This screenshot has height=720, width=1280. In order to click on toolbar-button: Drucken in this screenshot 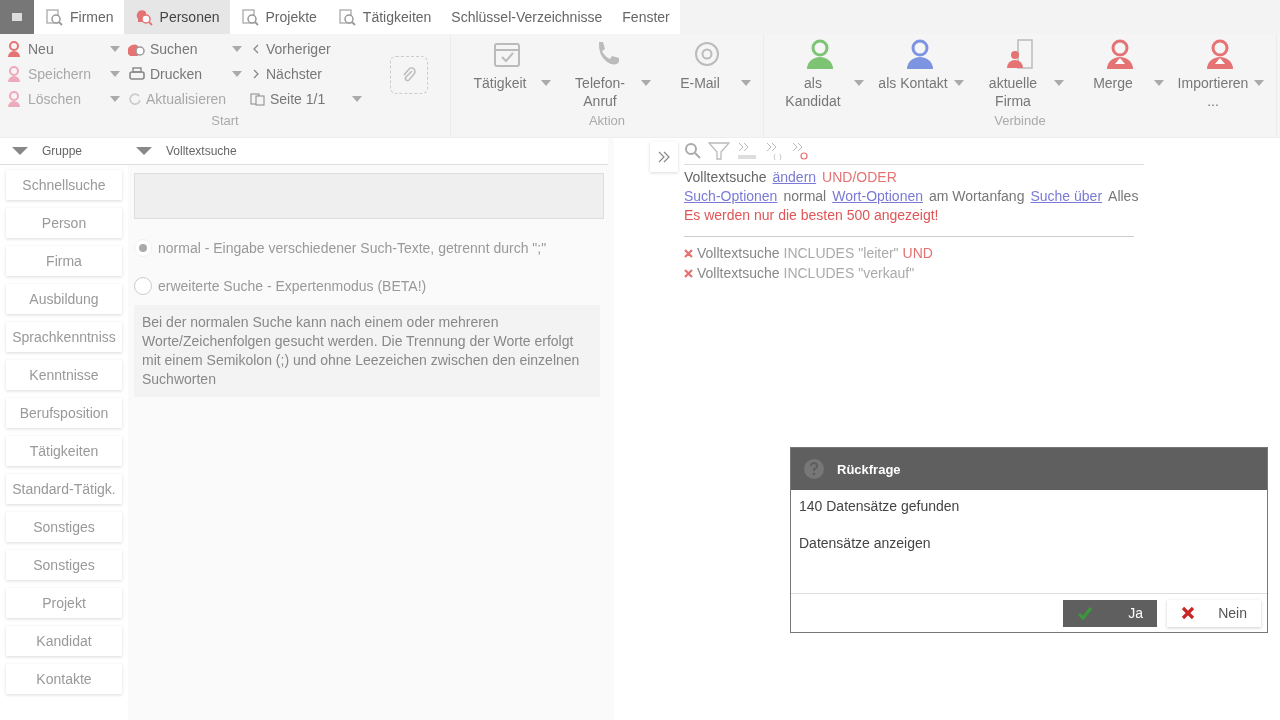, I will do `click(185, 74)`.